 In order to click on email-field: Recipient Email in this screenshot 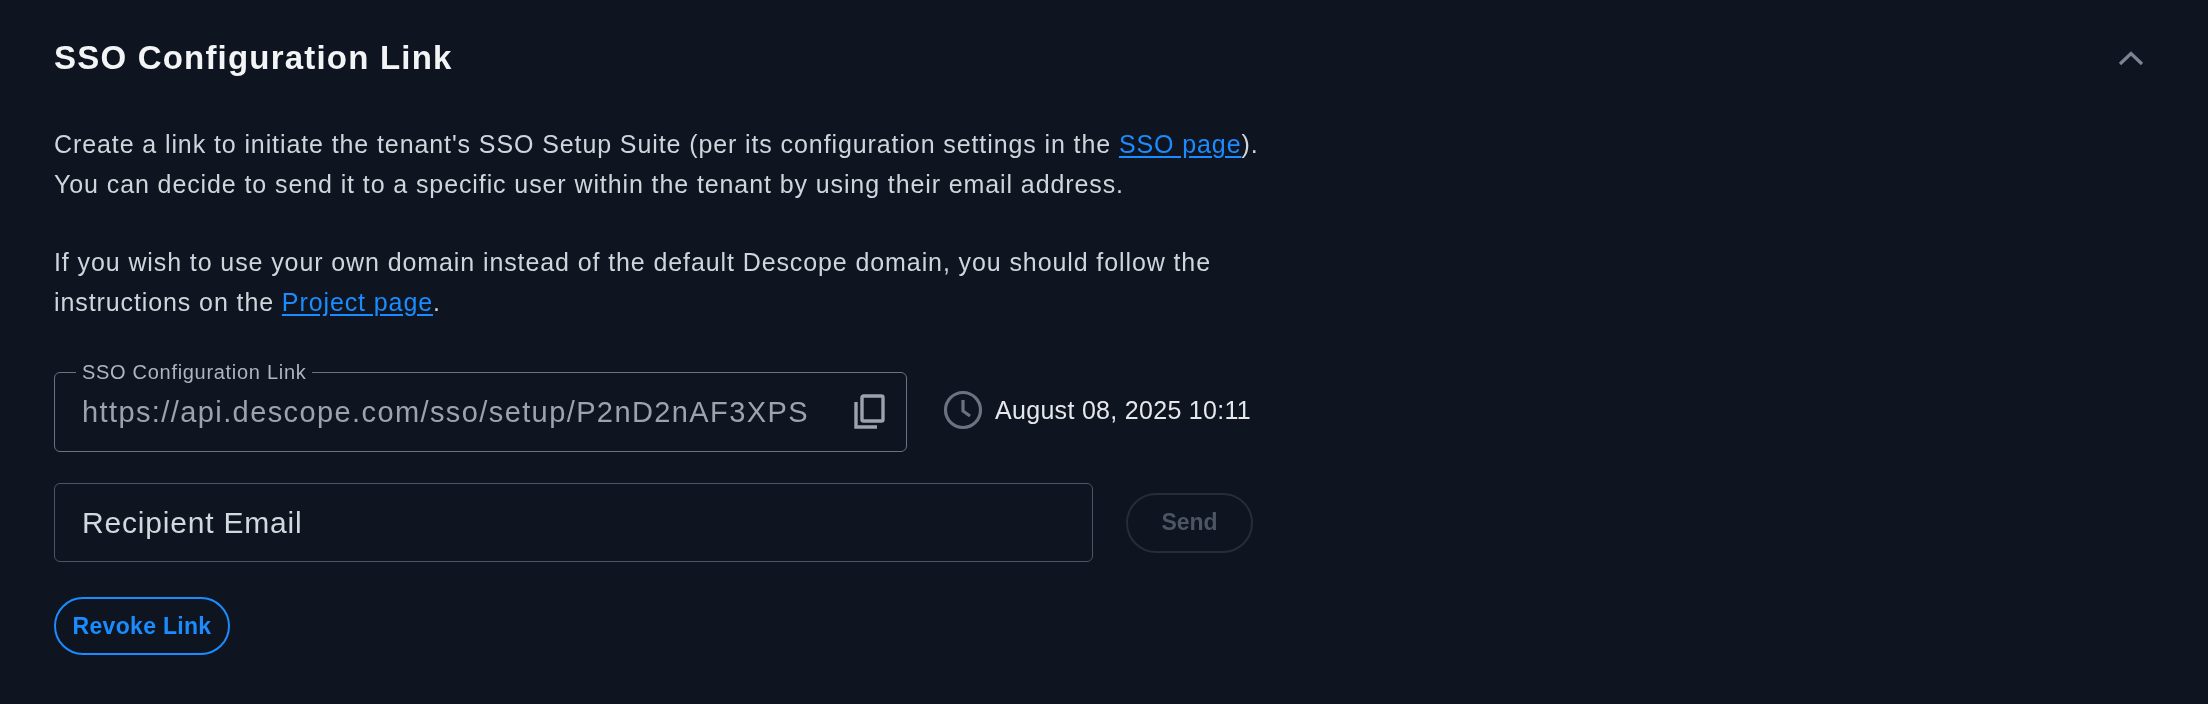, I will do `click(573, 522)`.